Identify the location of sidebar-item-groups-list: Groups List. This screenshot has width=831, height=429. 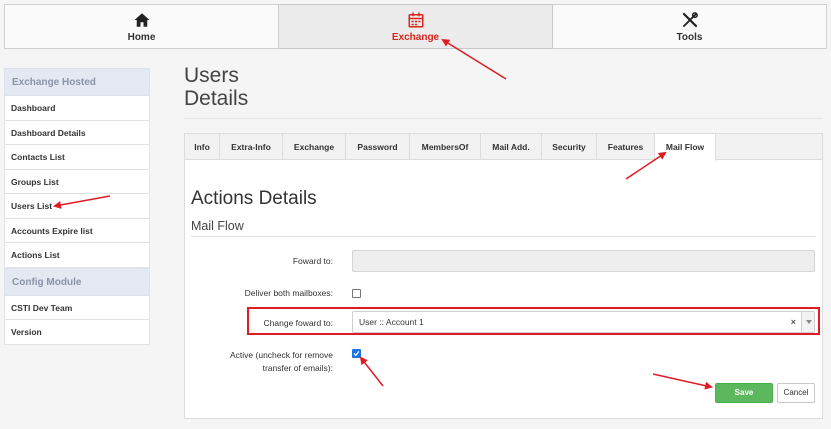
(77, 181).